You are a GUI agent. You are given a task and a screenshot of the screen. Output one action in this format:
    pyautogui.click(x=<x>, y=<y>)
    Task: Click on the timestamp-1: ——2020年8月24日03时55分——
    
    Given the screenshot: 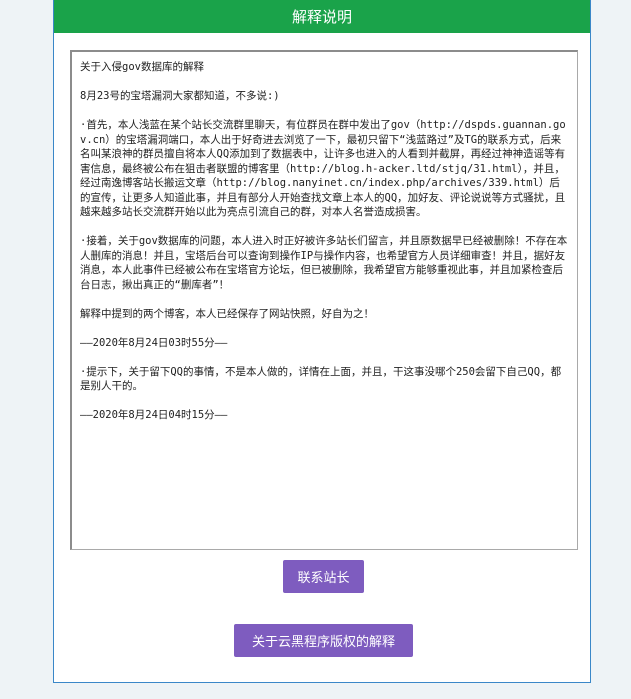 What is the action you would take?
    pyautogui.click(x=154, y=342)
    